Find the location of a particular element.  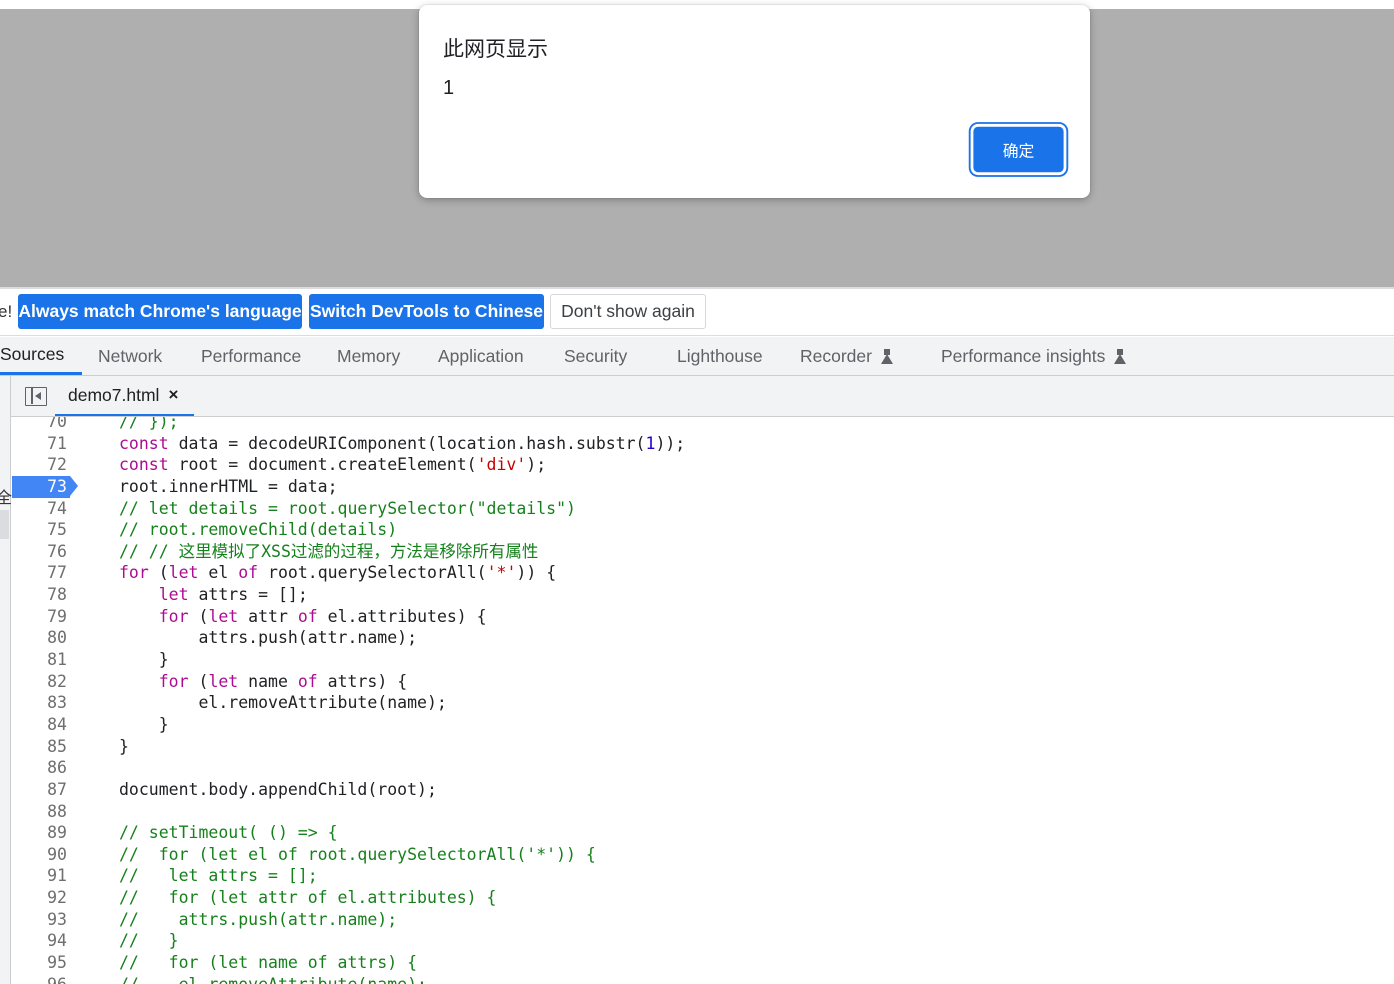

alert-message: 1 is located at coordinates (449, 88).